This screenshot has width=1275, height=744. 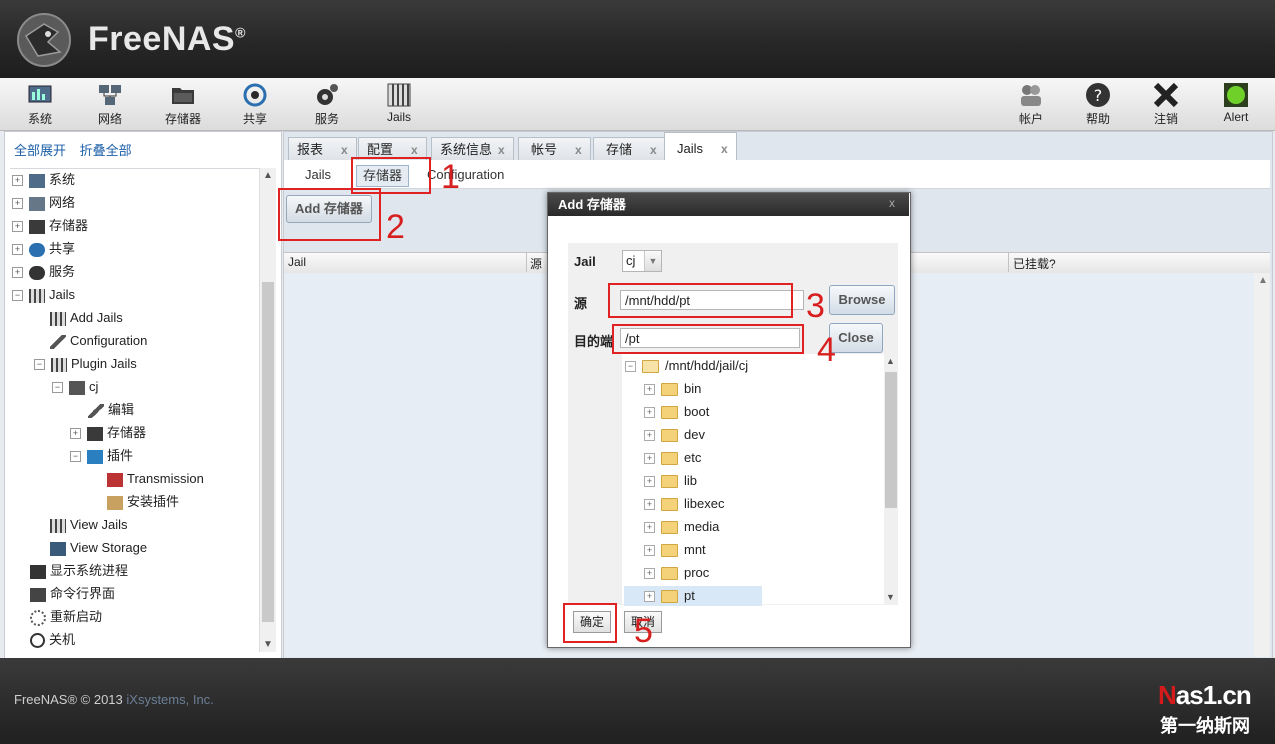 What do you see at coordinates (43, 203) in the screenshot?
I see `tree-item-network: + 网络` at bounding box center [43, 203].